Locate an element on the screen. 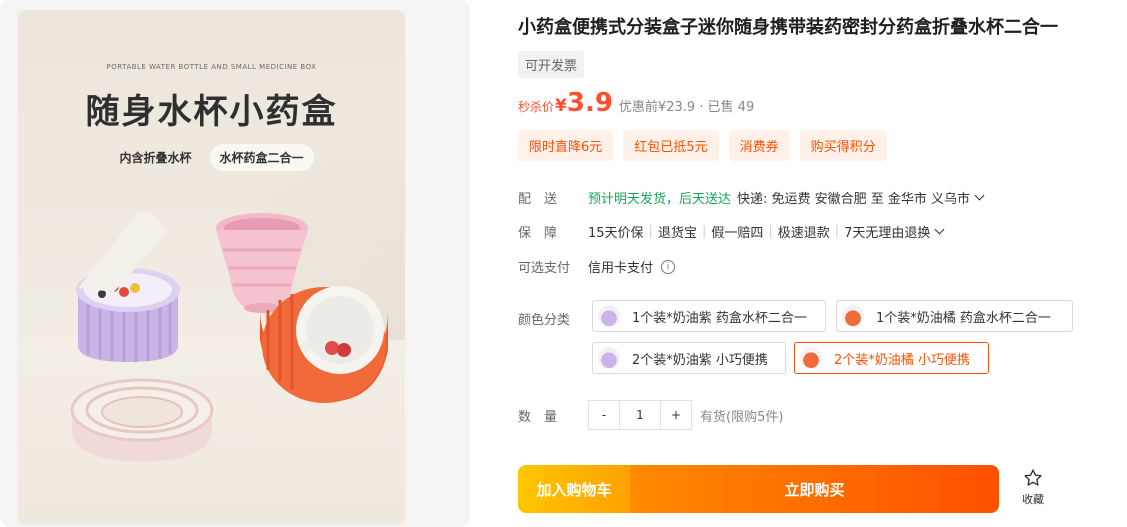  quantity-label: 数 量 is located at coordinates (538, 417).